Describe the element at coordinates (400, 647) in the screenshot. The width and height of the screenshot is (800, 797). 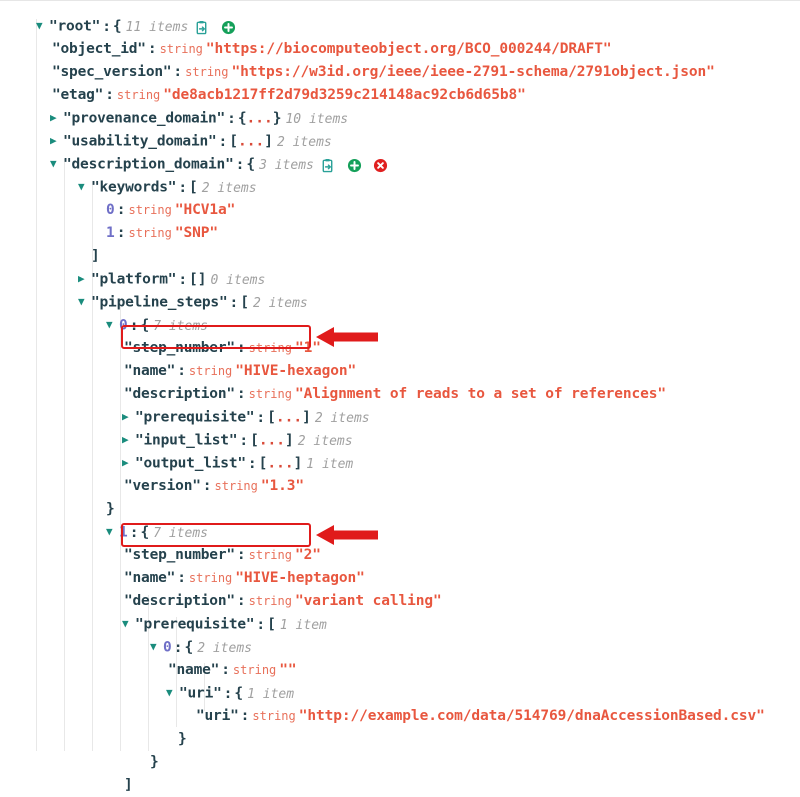
I see `tree-row-step-1-prereq-0: ▼ 0:{2 items` at that location.